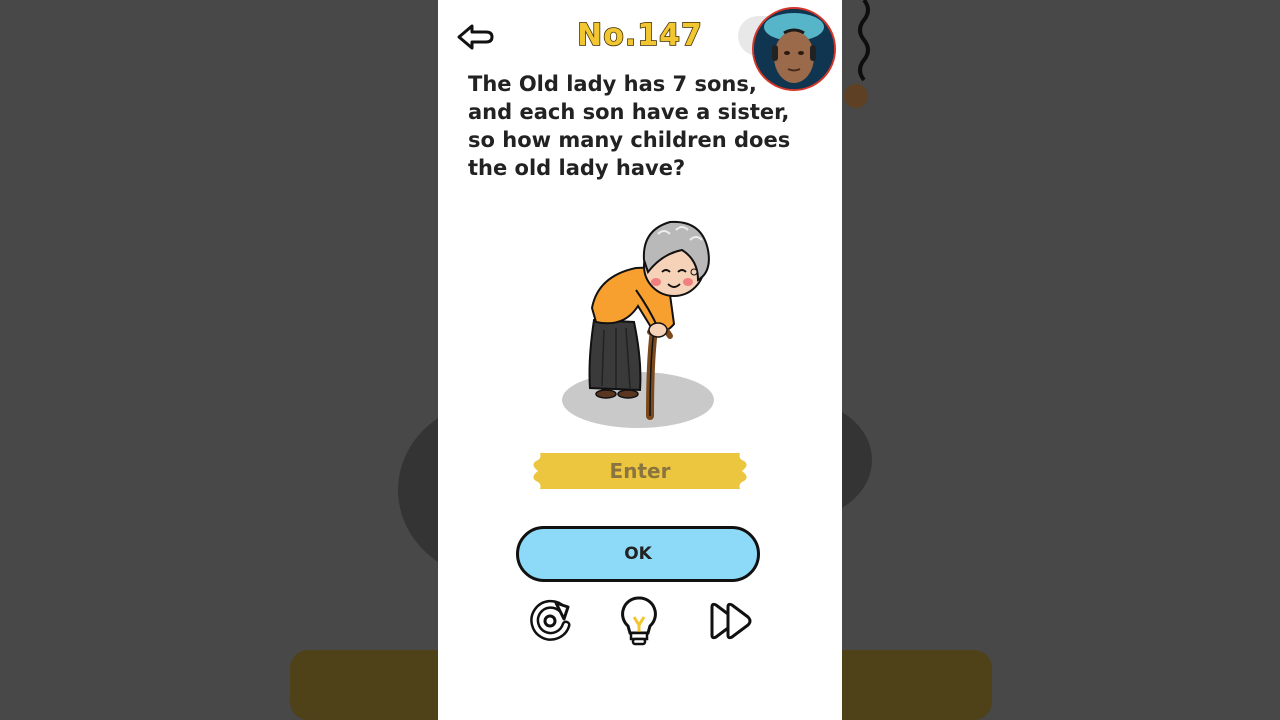  I want to click on lightbulb-hint-icon, so click(639, 621).